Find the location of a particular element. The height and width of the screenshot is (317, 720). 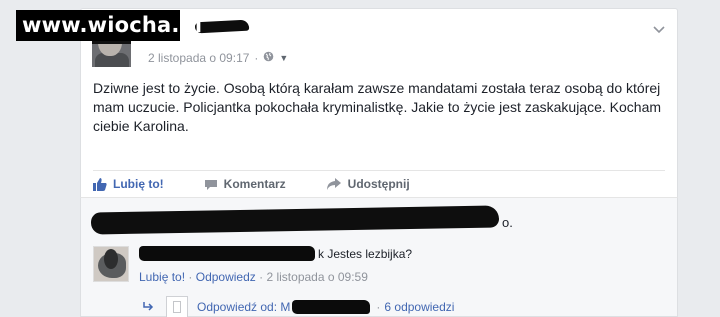

commenter-name-redacted is located at coordinates (227, 253).